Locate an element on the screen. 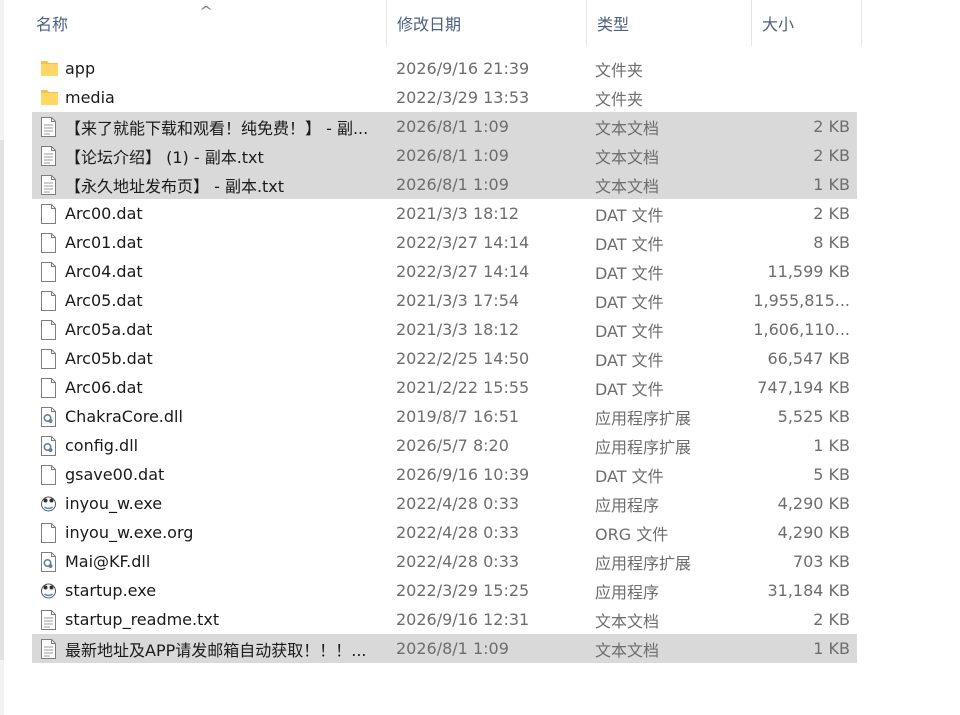 This screenshot has width=960, height=715. file-row: Mai@KF.dll 2022/4/28 0:33 应用程序扩展 703 KB is located at coordinates (444, 561).